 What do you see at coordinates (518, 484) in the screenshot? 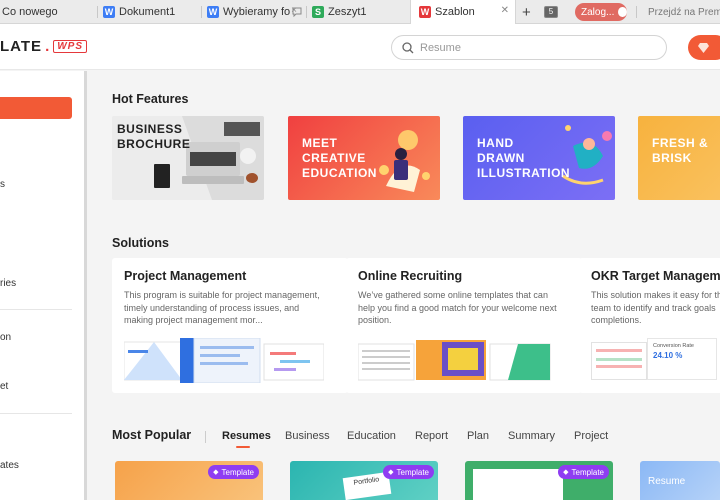
I see `resume-thumb` at bounding box center [518, 484].